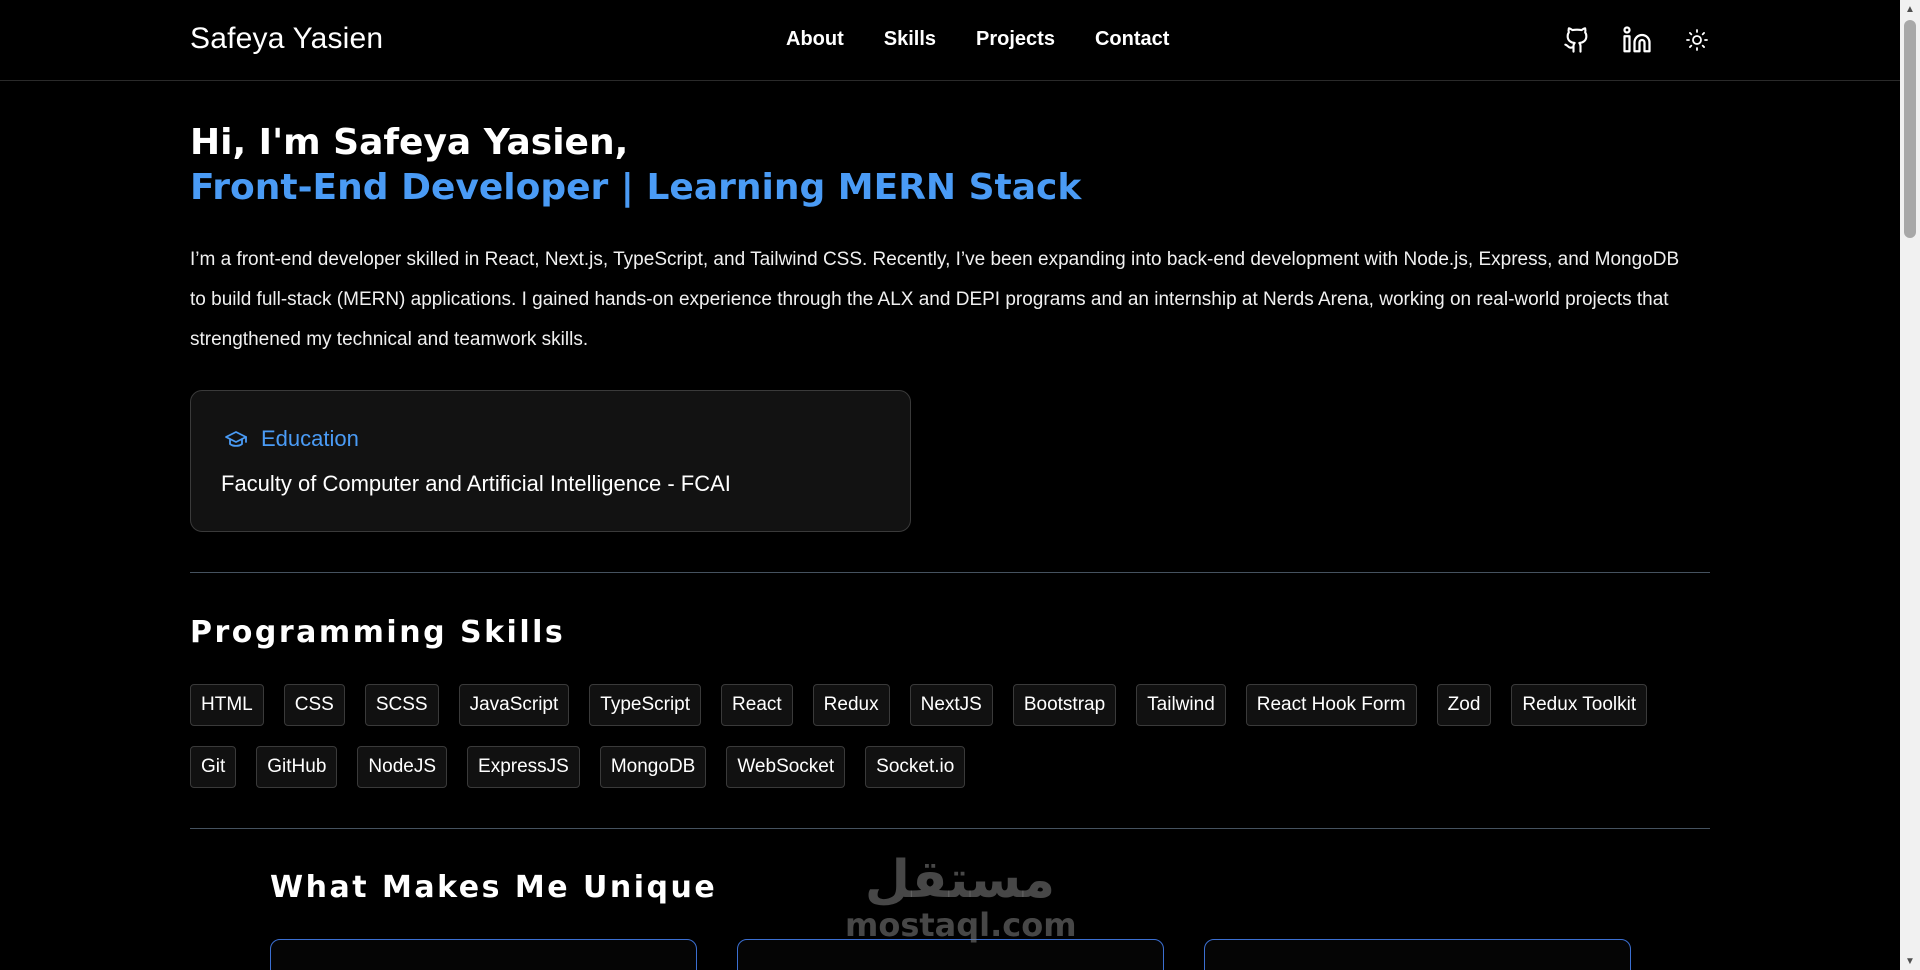 This screenshot has height=970, width=1920. What do you see at coordinates (1910, 961) in the screenshot?
I see `scroll-down-arrow-icon: ▼` at bounding box center [1910, 961].